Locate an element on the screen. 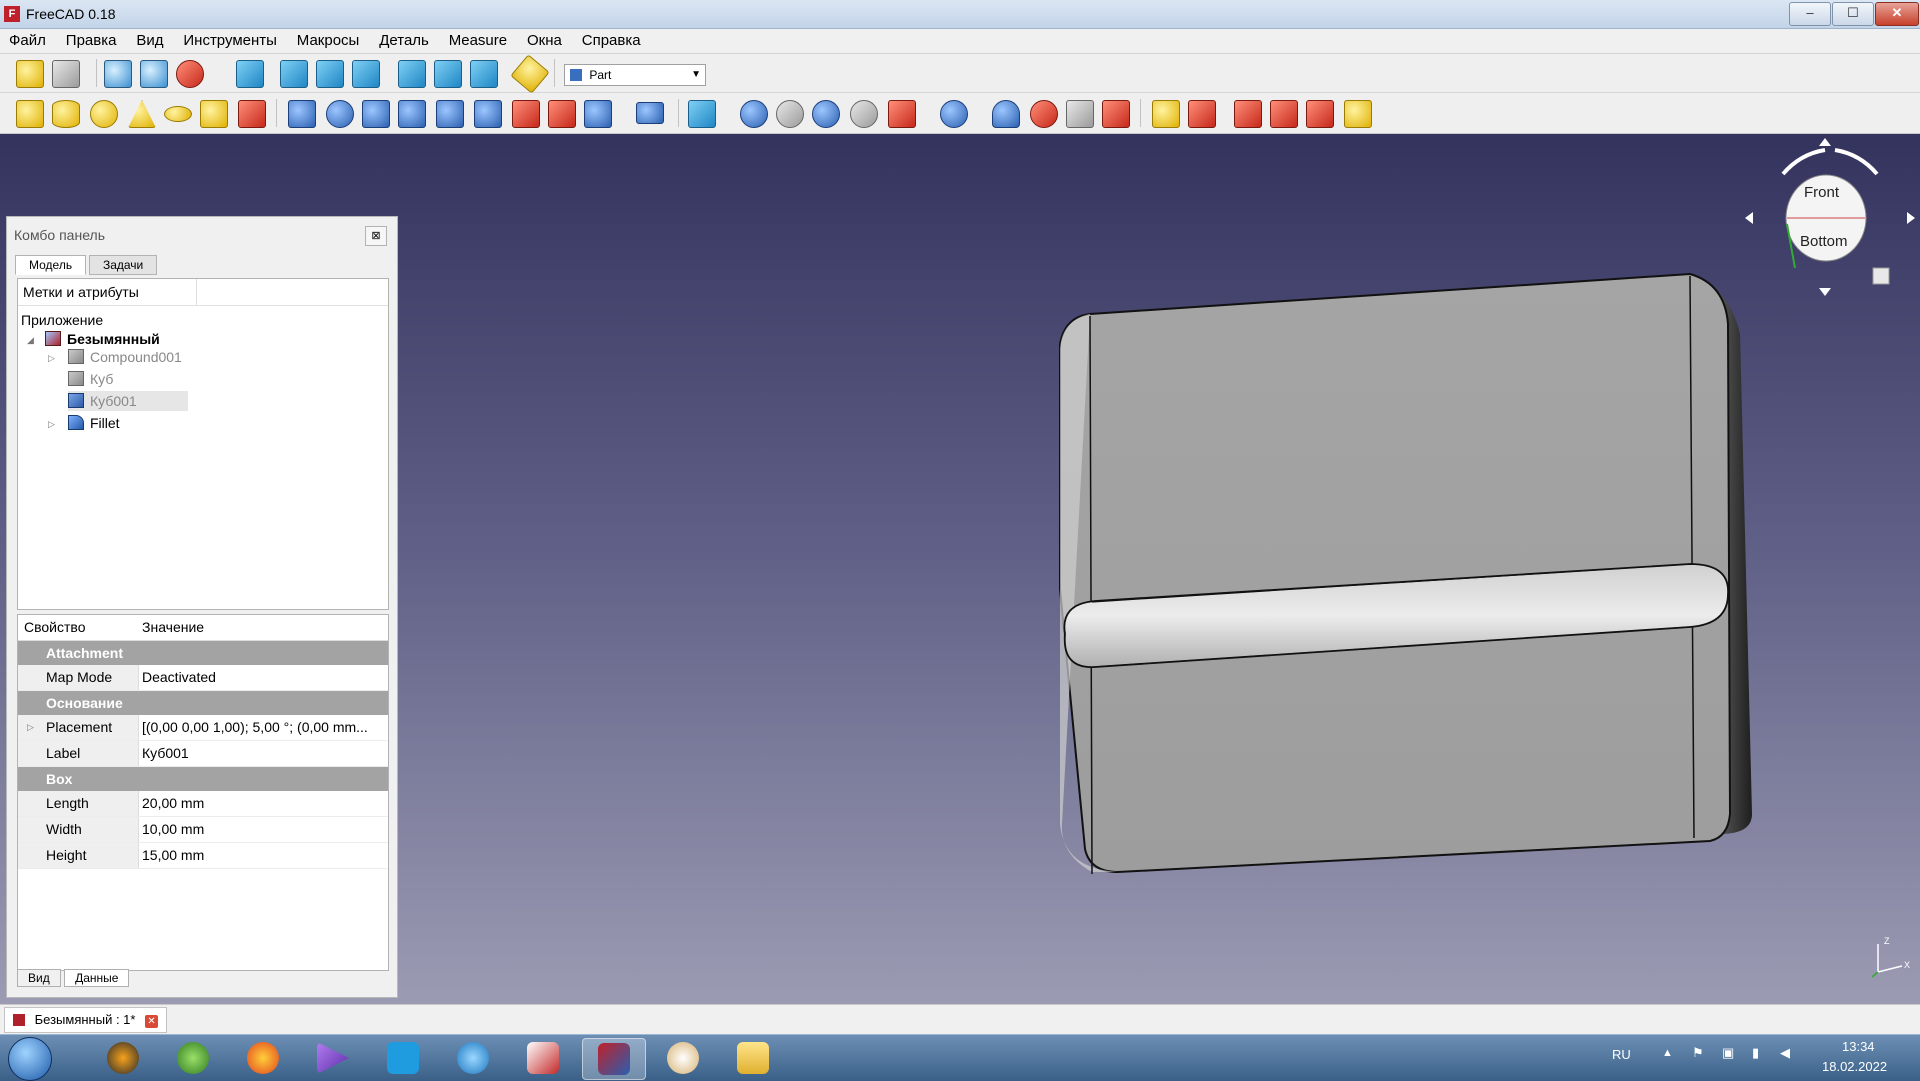  flag-icon: ⚑ is located at coordinates (1698, 1053).